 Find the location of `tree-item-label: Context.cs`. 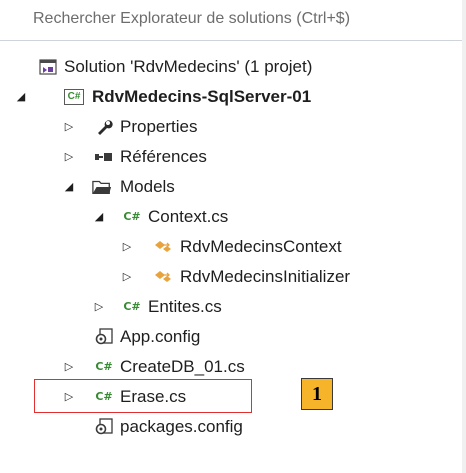

tree-item-label: Context.cs is located at coordinates (188, 216).